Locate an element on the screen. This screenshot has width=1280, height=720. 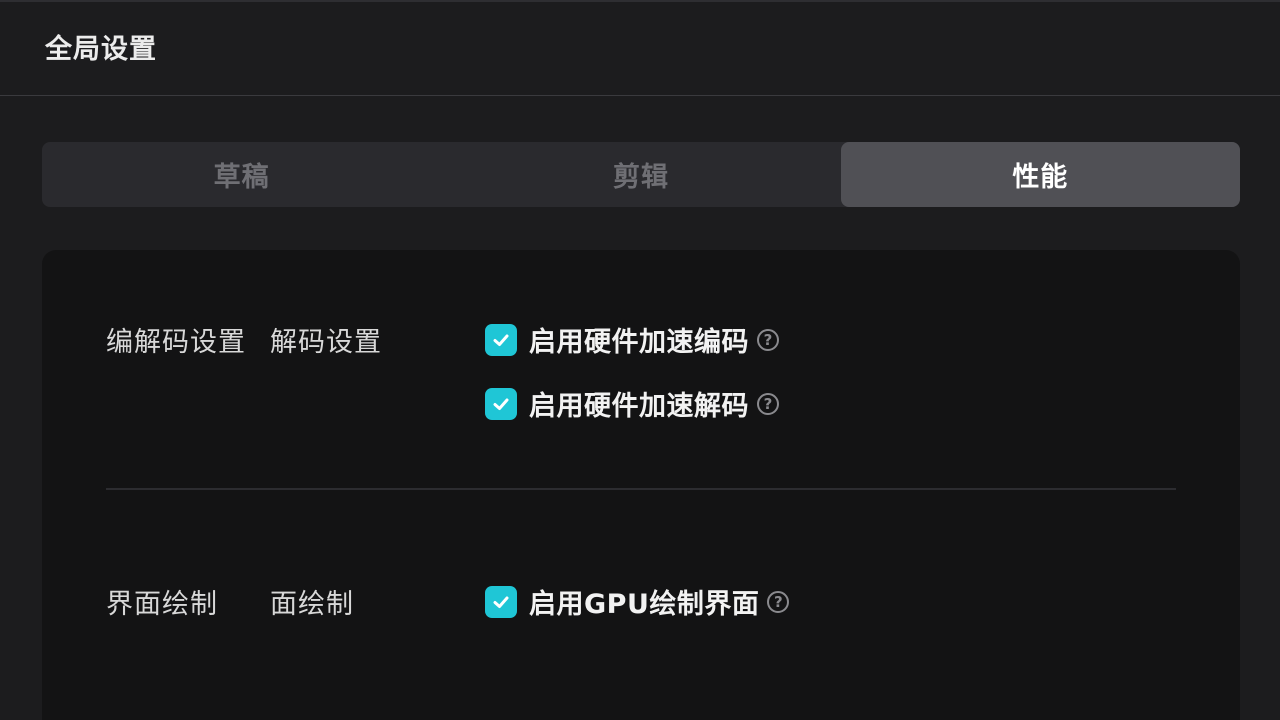
hw-decode-checkbox is located at coordinates (501, 403).